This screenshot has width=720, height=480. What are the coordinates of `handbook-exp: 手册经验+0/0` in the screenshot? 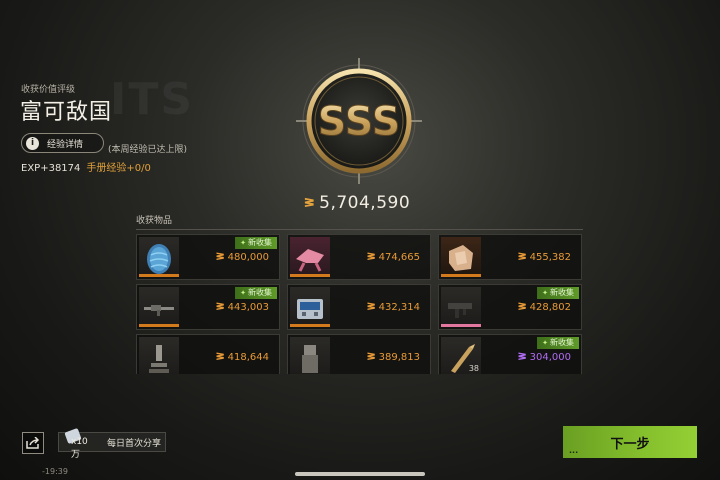 It's located at (118, 168).